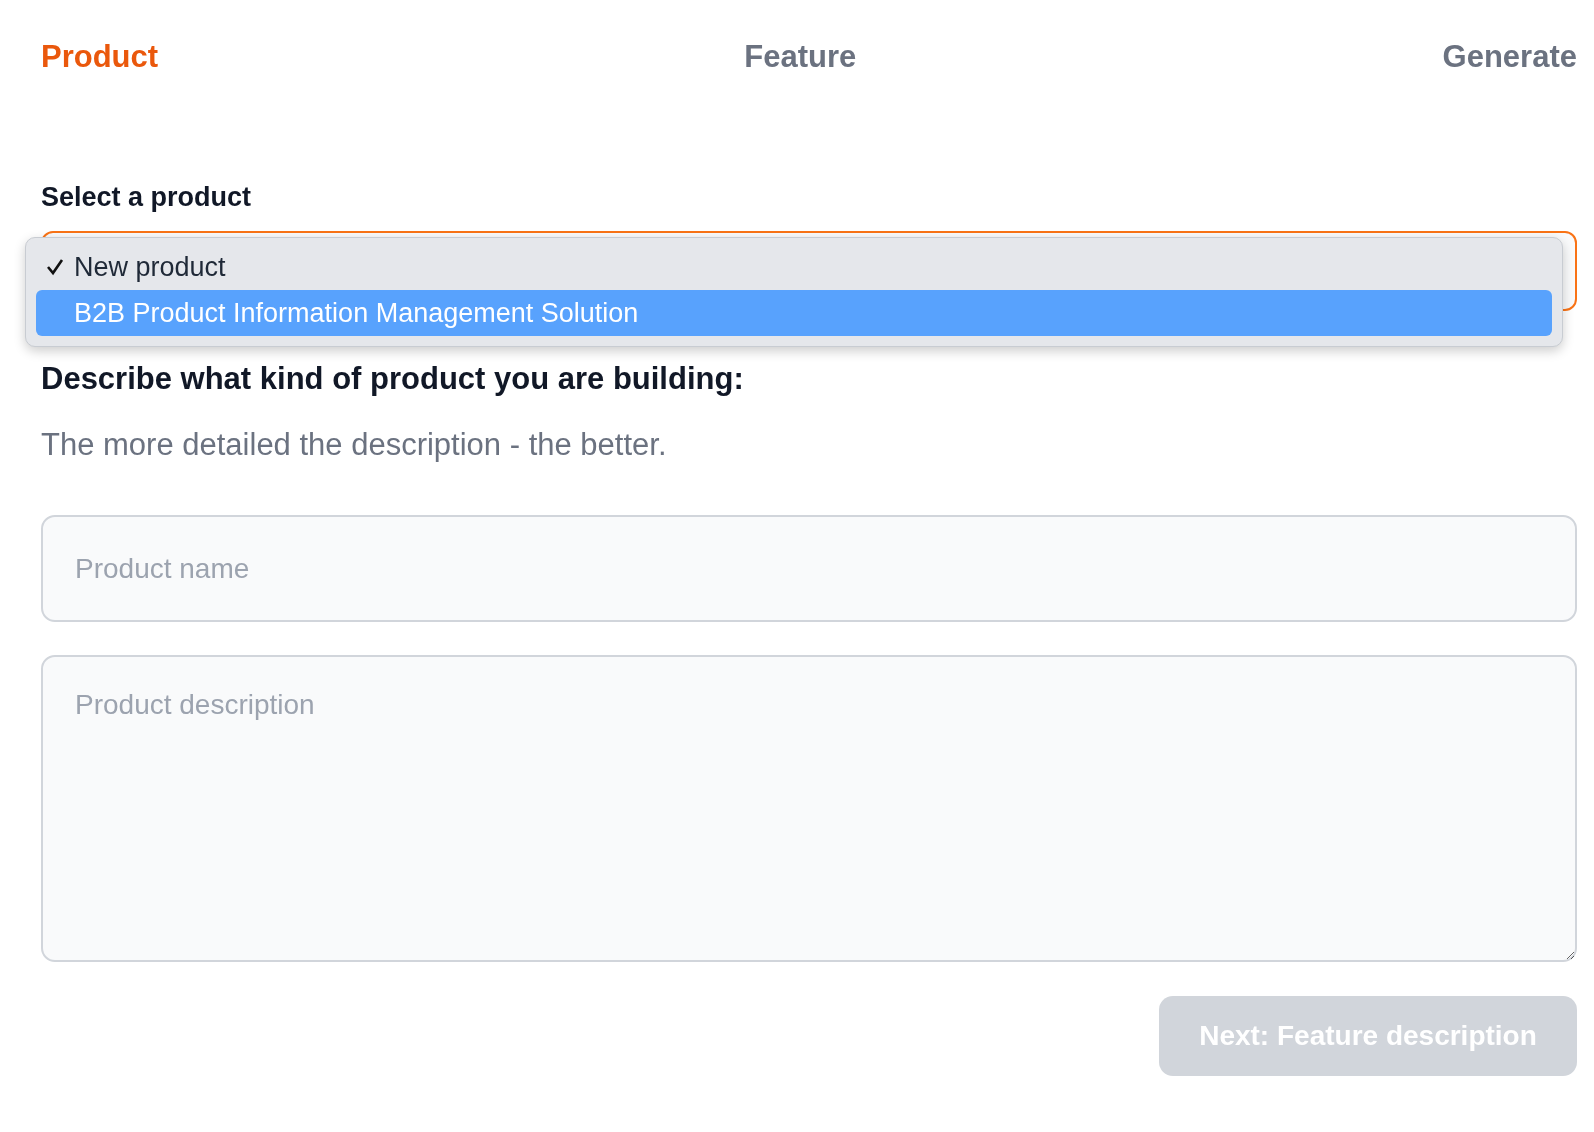  What do you see at coordinates (809, 568) in the screenshot?
I see `product-name-field: Product name` at bounding box center [809, 568].